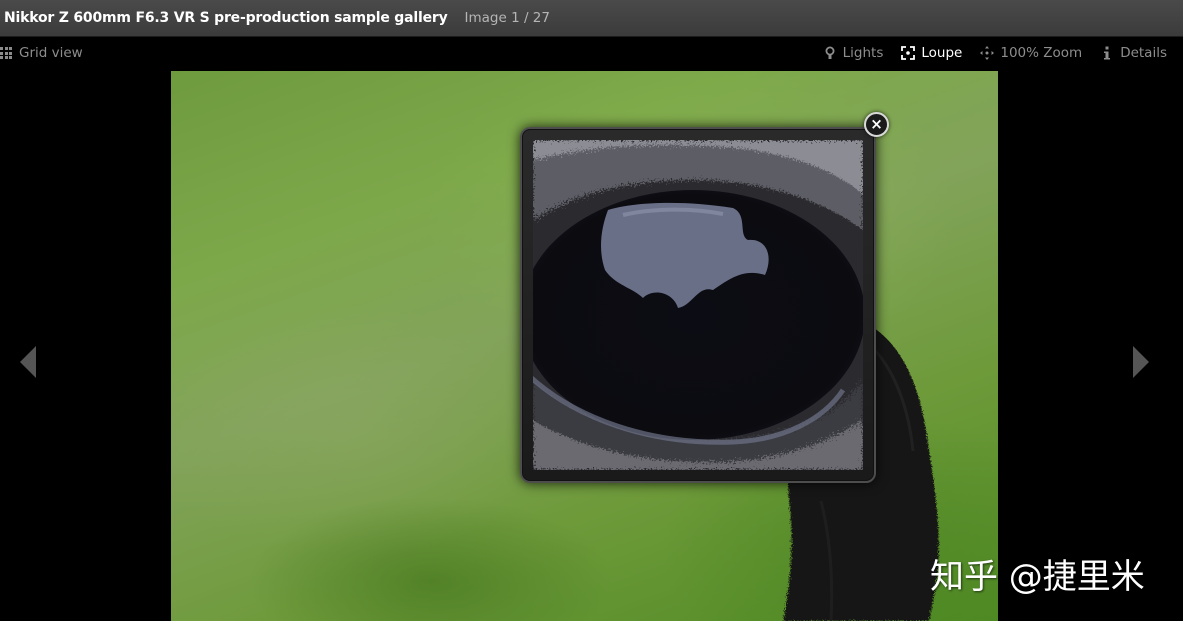  Describe the element at coordinates (1143, 53) in the screenshot. I see `details-label: Details` at that location.